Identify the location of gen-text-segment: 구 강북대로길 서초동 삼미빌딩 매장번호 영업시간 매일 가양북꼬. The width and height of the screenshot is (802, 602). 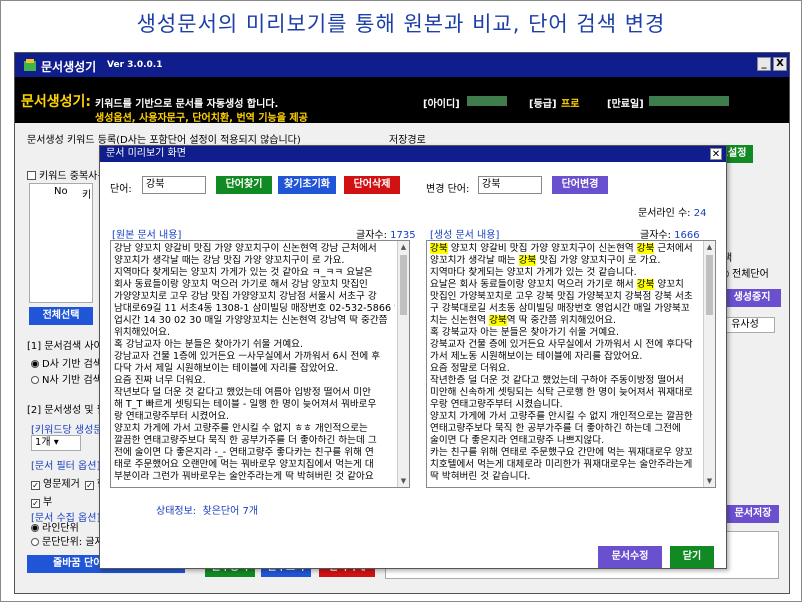
(560, 308).